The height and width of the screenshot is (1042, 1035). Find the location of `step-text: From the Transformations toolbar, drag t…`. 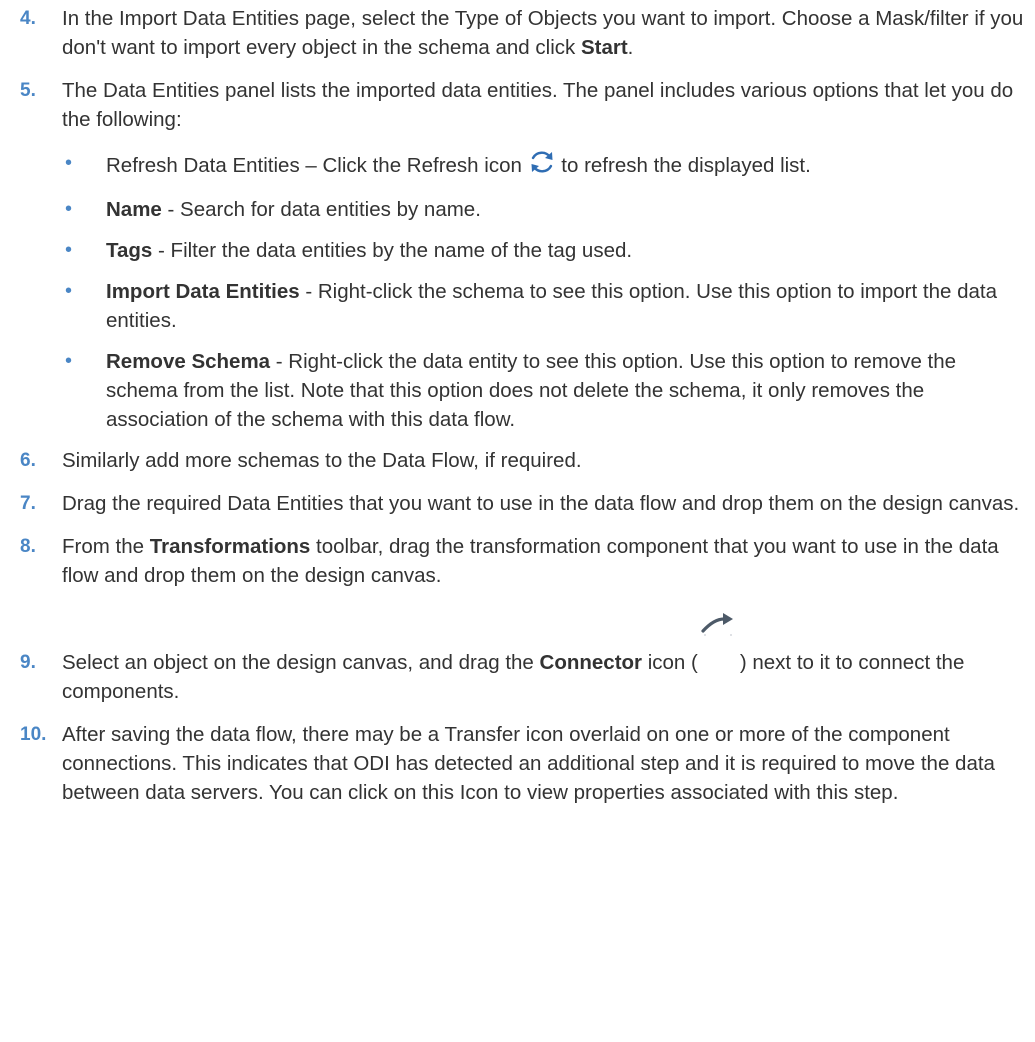

step-text: From the Transformations toolbar, drag t… is located at coordinates (530, 561).